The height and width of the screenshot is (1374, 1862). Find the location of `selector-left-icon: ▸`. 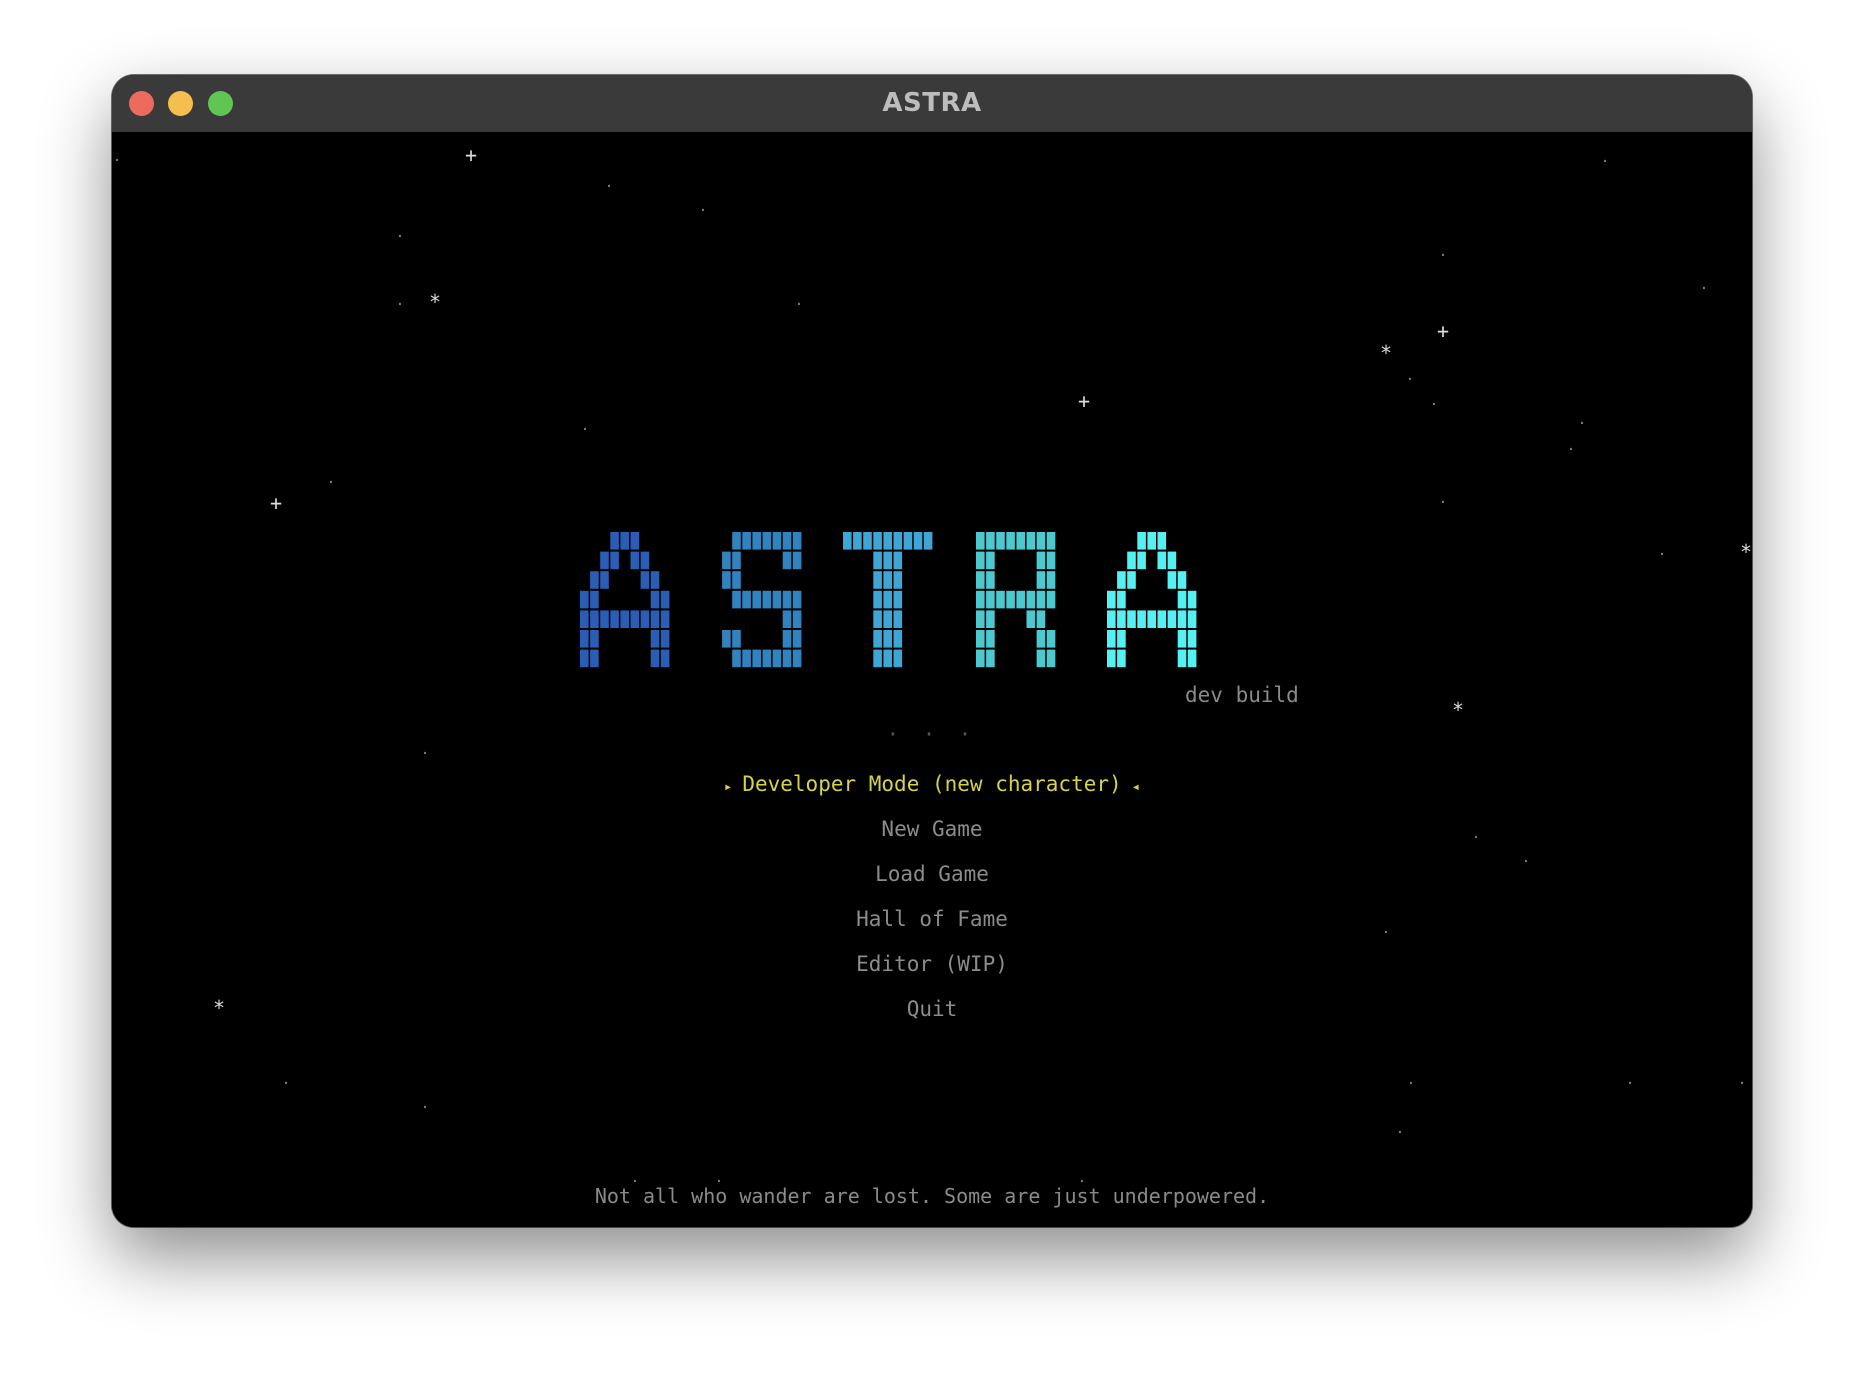

selector-left-icon: ▸ is located at coordinates (728, 787).